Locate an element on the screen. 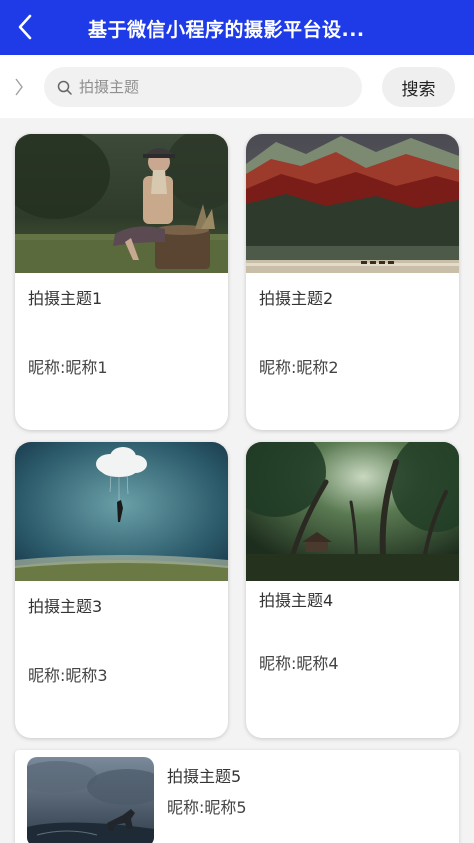 The height and width of the screenshot is (843, 474). chevron-right-icon is located at coordinates (19, 87).